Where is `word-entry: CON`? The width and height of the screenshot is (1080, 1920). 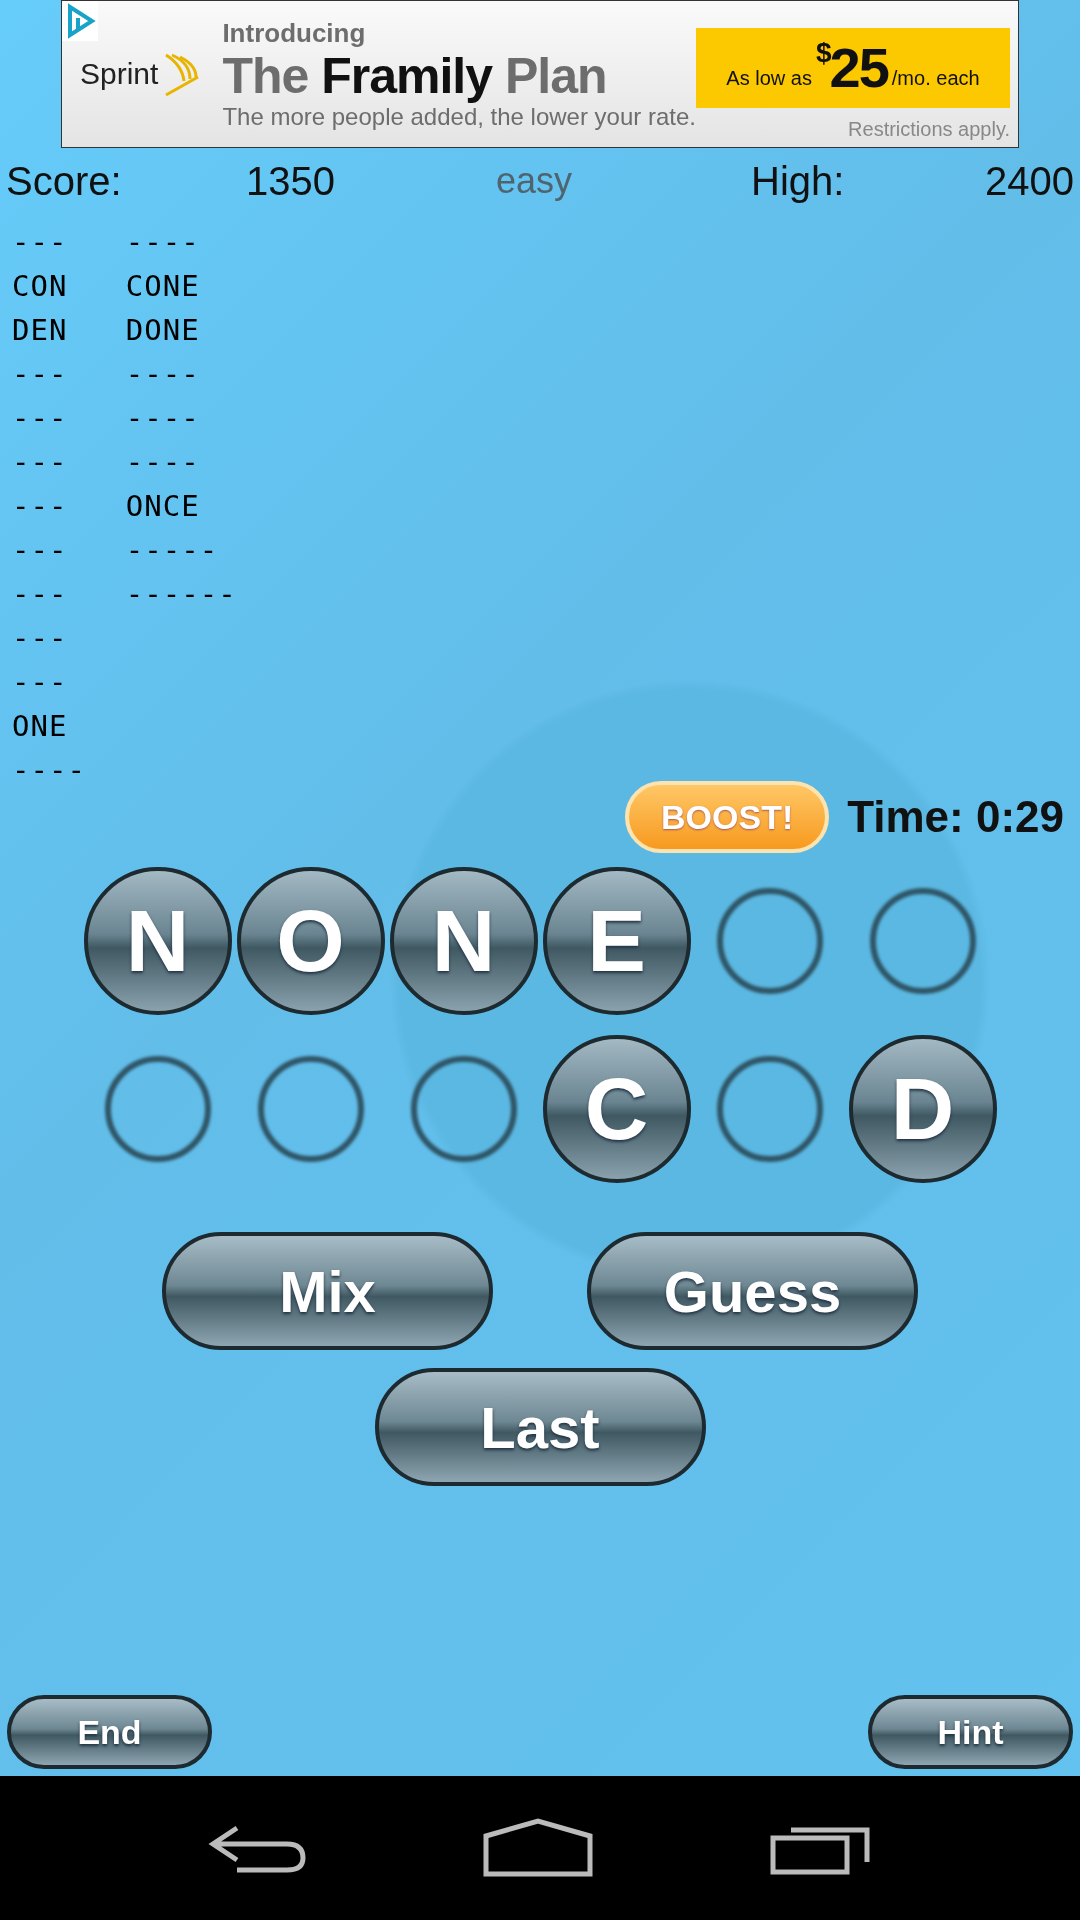 word-entry: CON is located at coordinates (40, 286).